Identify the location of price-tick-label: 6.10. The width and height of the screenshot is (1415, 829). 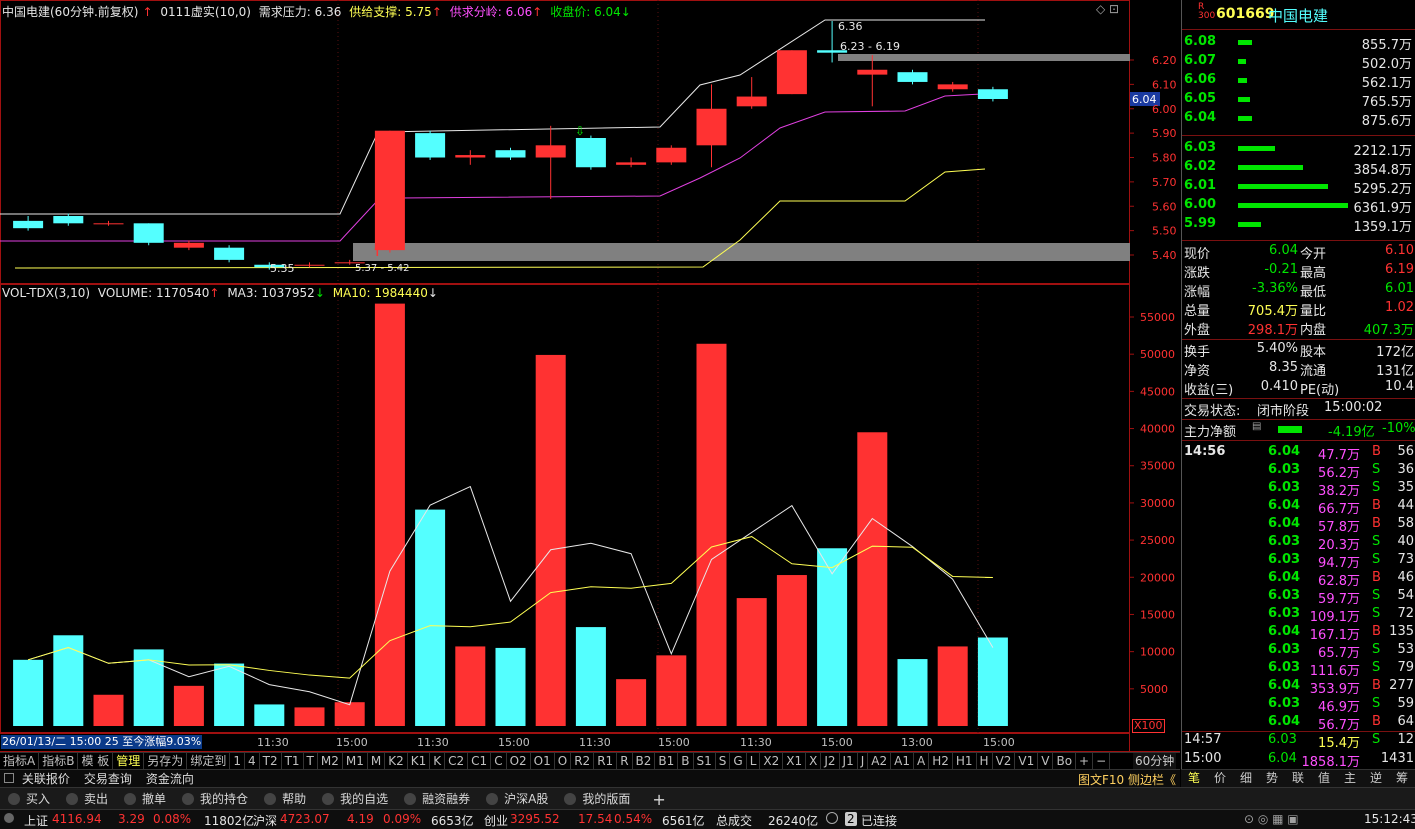
(1164, 84).